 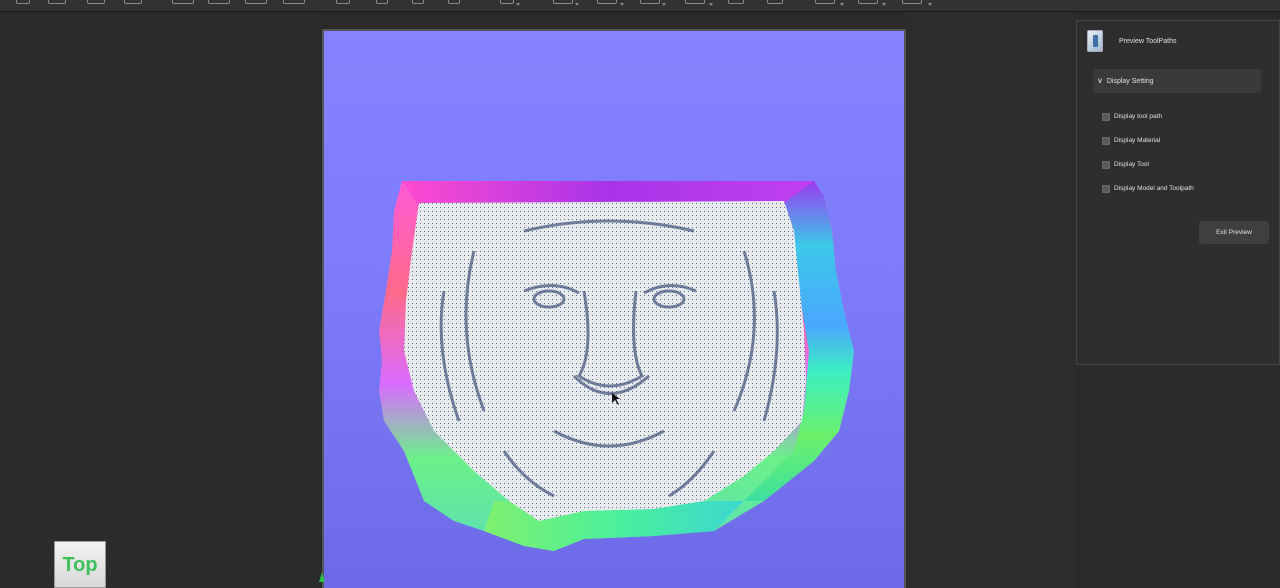 I want to click on chevron-down-icon: ∨, so click(x=1100, y=80).